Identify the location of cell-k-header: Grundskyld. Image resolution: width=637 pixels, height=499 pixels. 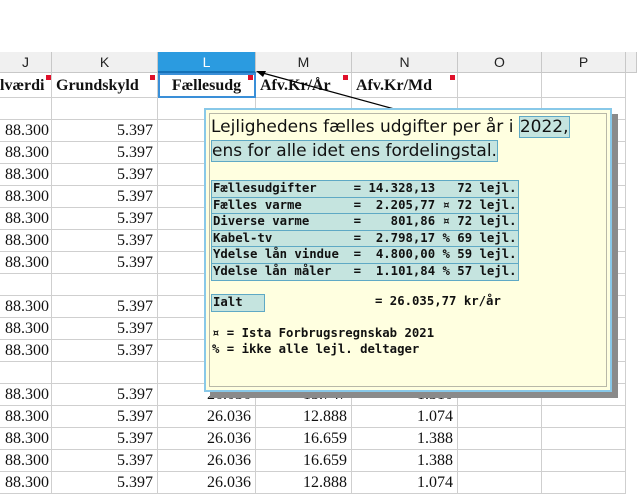
(105, 85).